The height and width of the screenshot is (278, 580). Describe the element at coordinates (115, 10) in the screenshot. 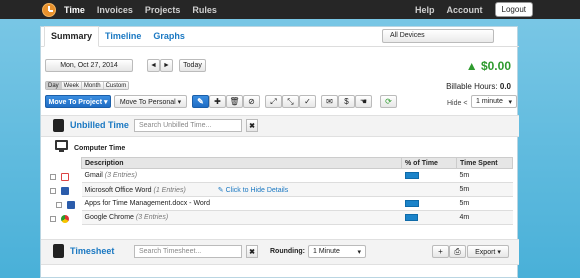

I see `nav-invoices: Invoices` at that location.